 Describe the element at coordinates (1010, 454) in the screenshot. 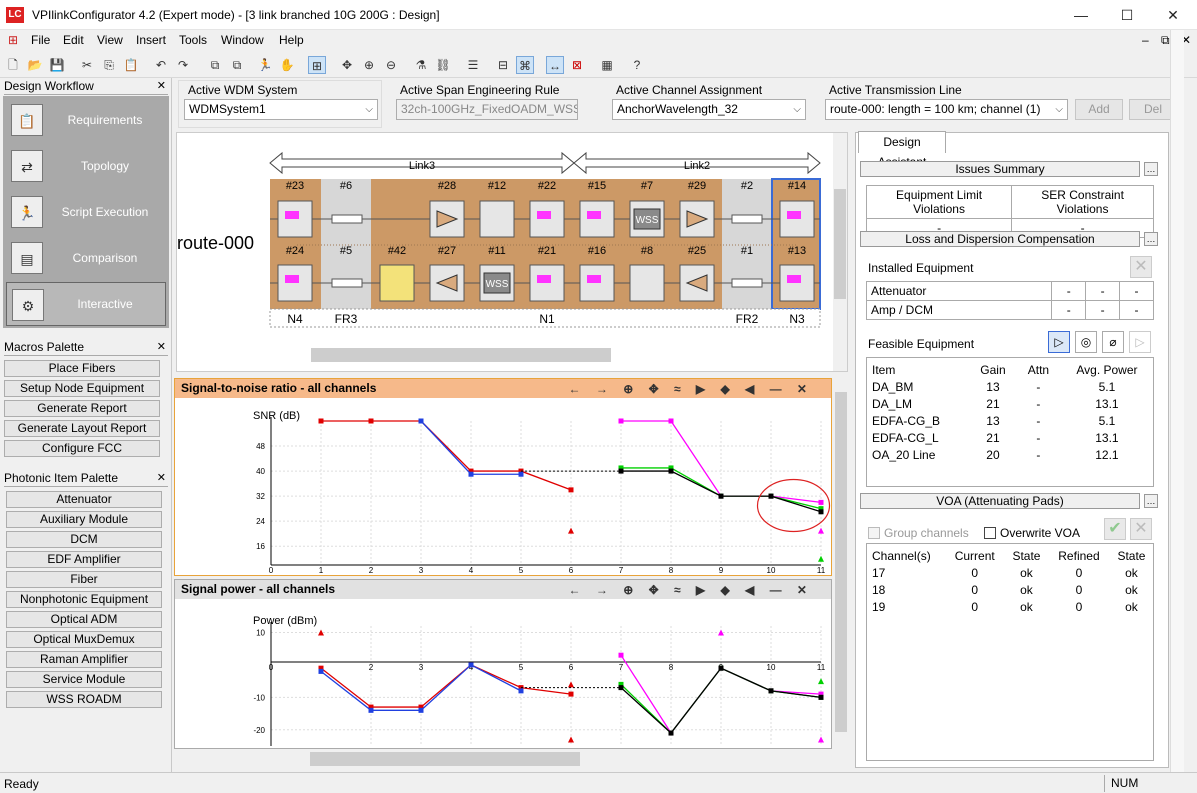

I see `feasible-row: OA_20 Line 20 - 12.1` at that location.